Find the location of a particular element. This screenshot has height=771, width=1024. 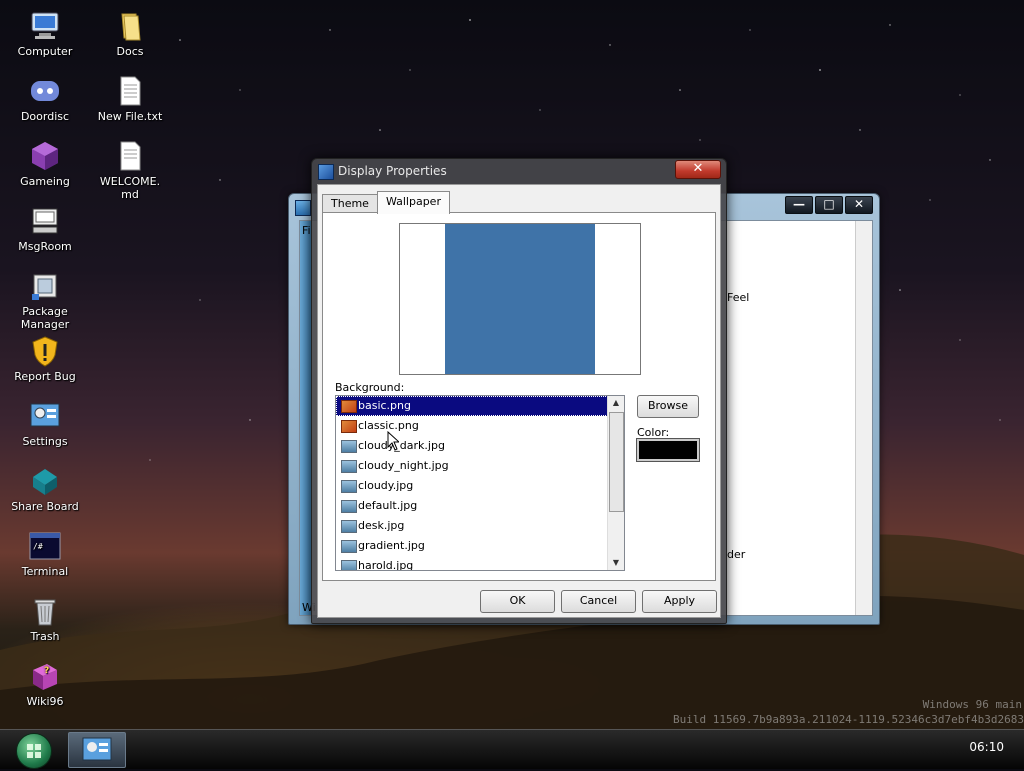

list-item: basic.png is located at coordinates (480, 406).